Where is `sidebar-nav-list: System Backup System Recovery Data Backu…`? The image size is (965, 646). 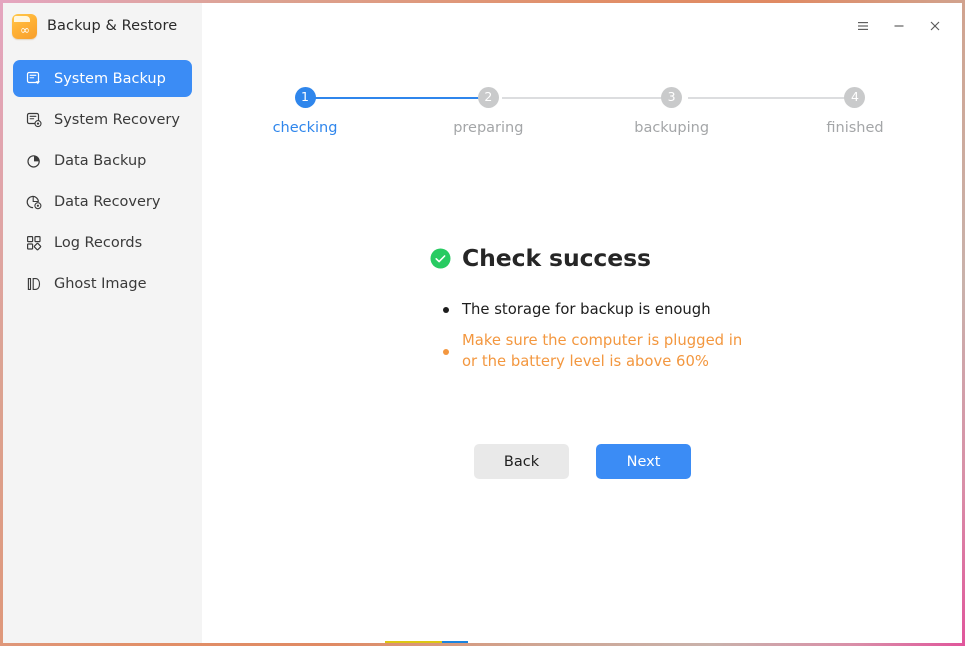
sidebar-nav-list: System Backup System Recovery Data Backu… is located at coordinates (102, 181).